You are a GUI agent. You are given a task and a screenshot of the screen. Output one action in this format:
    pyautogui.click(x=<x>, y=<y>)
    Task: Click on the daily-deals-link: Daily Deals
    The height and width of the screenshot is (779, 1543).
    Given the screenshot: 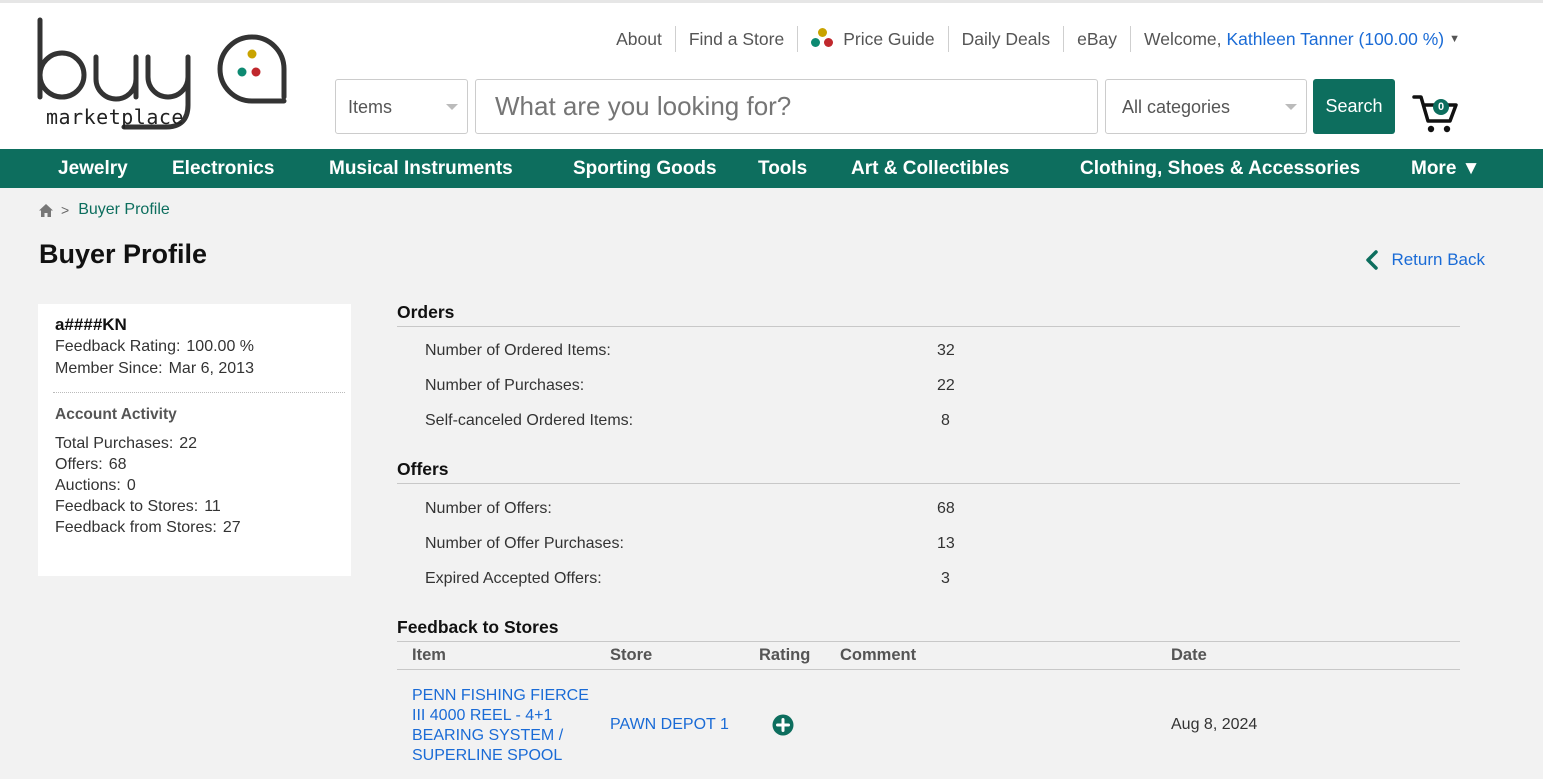 What is the action you would take?
    pyautogui.click(x=1005, y=39)
    